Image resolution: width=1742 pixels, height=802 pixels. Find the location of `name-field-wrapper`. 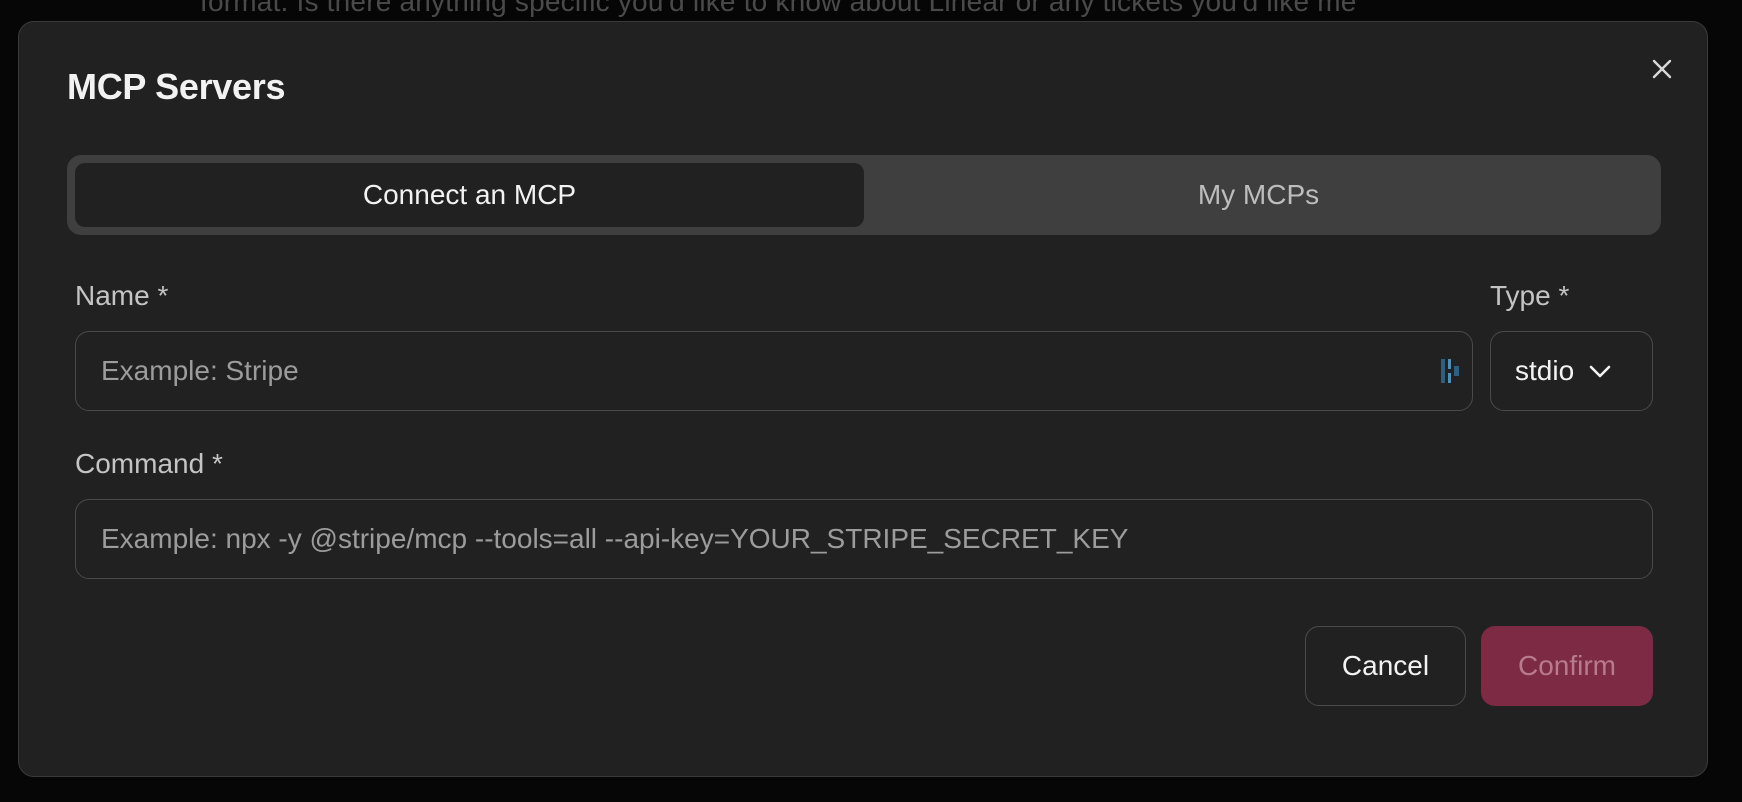

name-field-wrapper is located at coordinates (774, 371).